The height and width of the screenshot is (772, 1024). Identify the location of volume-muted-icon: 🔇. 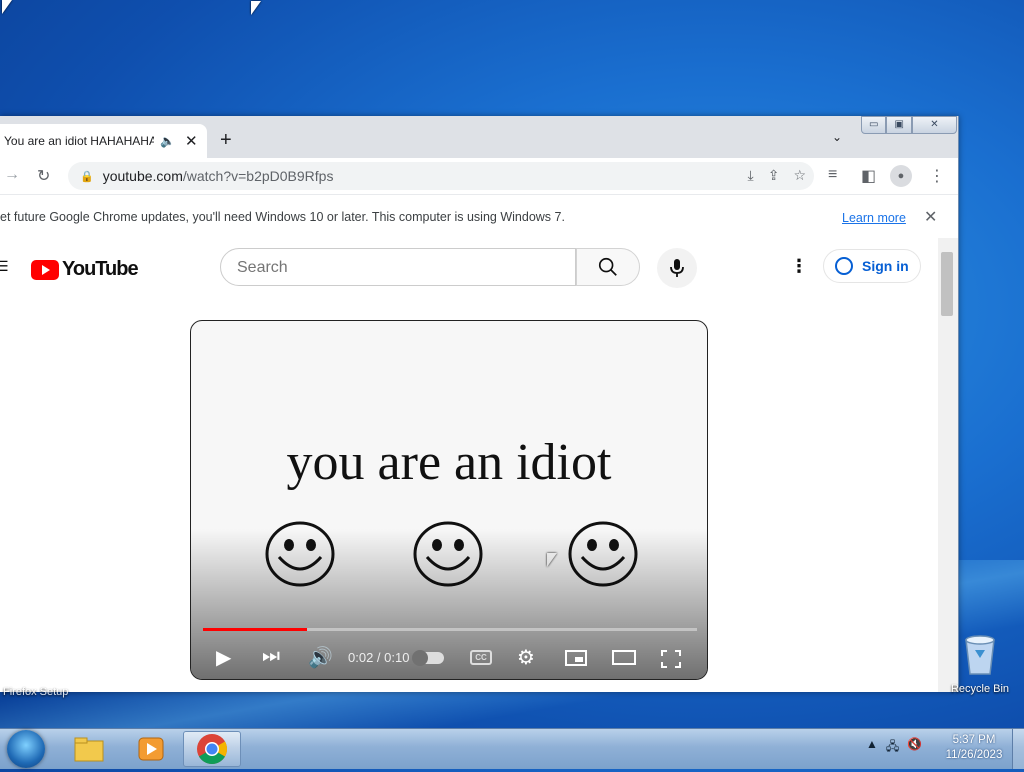
(914, 747).